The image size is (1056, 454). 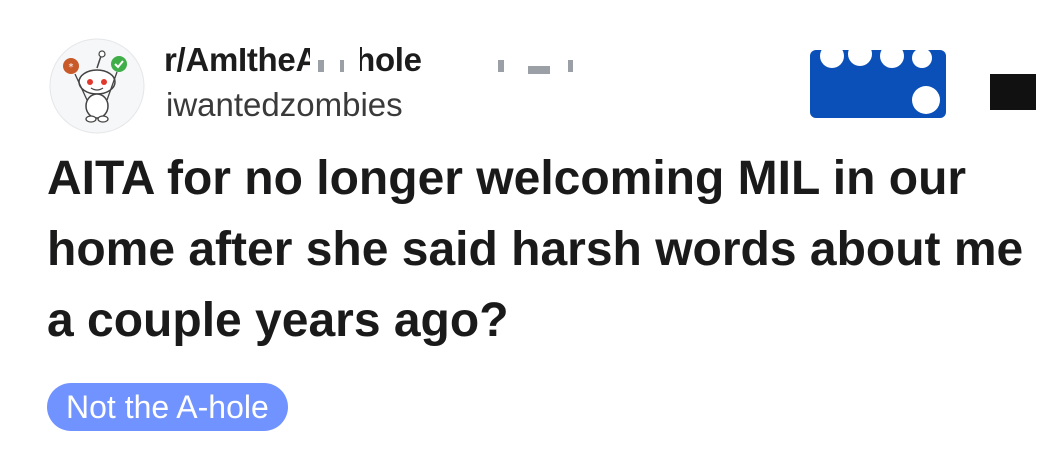 I want to click on subreddit-link: r/AmItheAsshole, so click(x=293, y=60).